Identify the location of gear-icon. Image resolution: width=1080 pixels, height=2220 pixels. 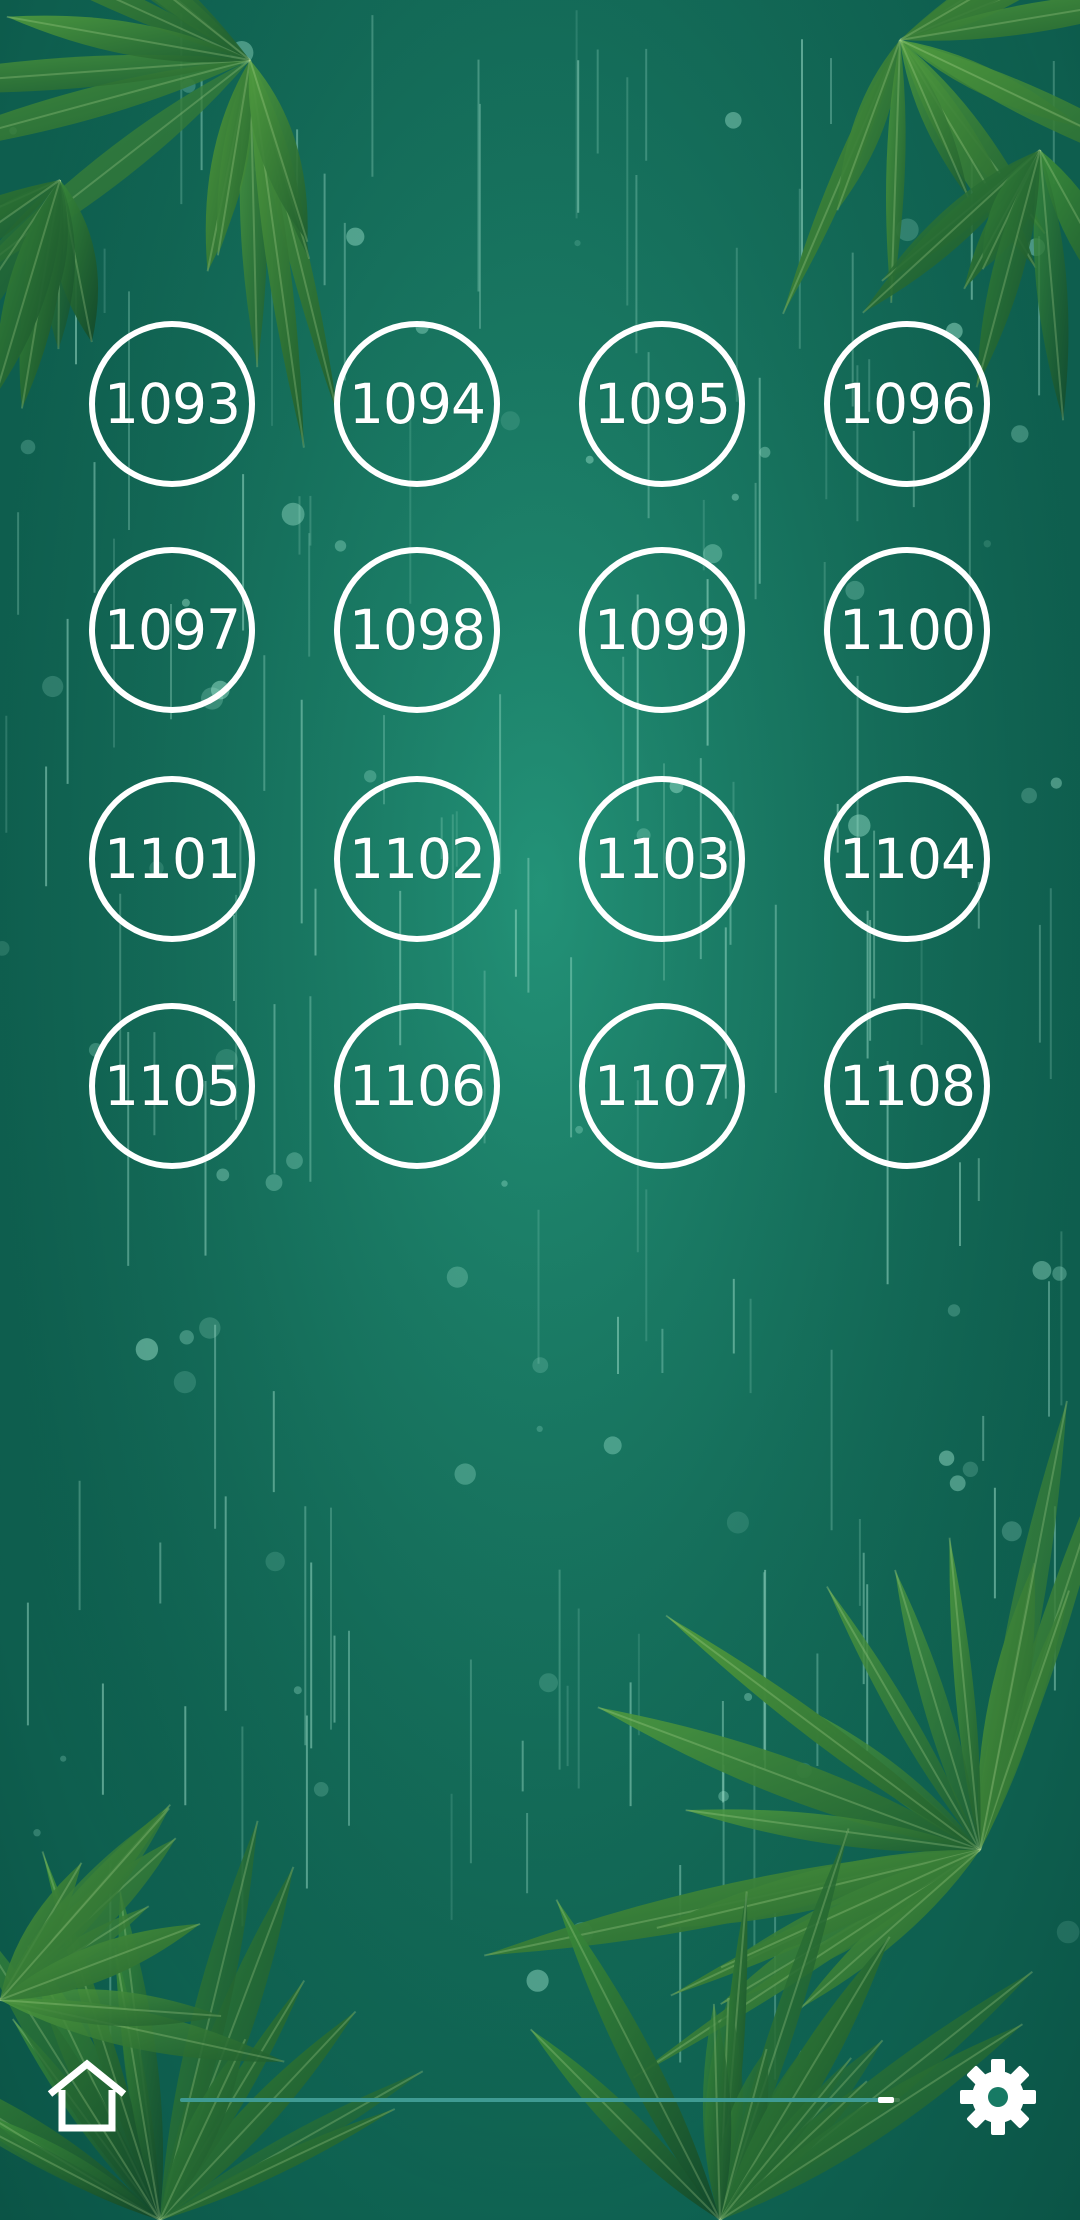
(998, 2097).